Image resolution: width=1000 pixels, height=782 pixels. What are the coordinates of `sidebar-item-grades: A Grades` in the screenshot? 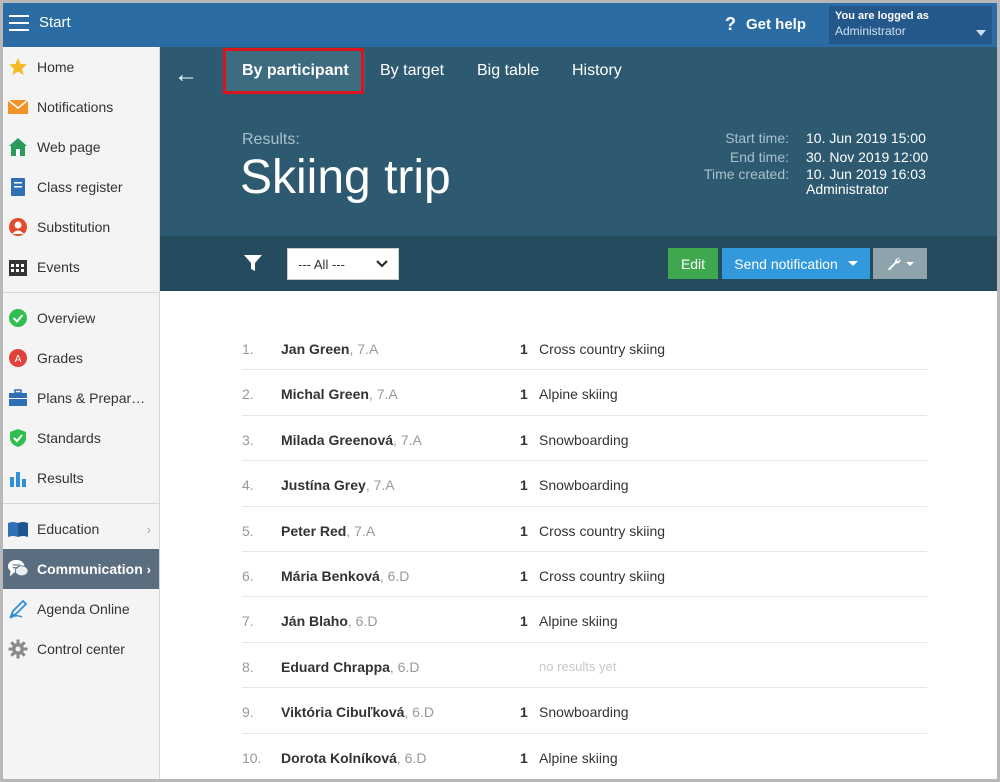 It's located at (81, 358).